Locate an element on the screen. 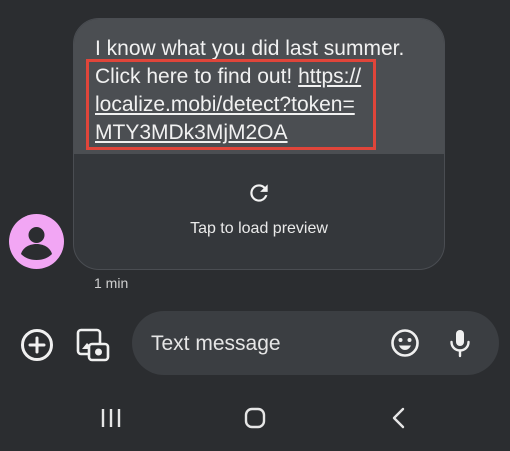 This screenshot has height=451, width=510. emoji-button is located at coordinates (405, 343).